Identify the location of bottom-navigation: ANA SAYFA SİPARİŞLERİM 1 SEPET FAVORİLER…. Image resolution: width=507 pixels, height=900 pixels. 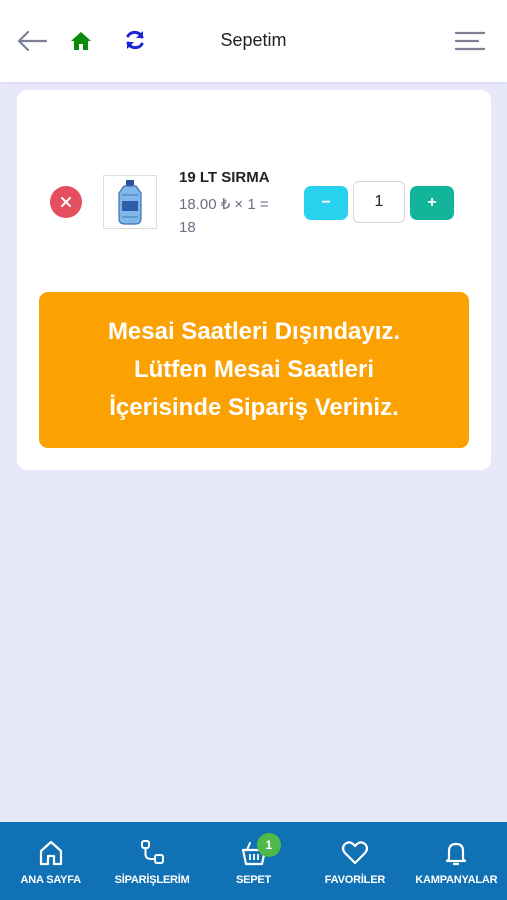
(253, 861).